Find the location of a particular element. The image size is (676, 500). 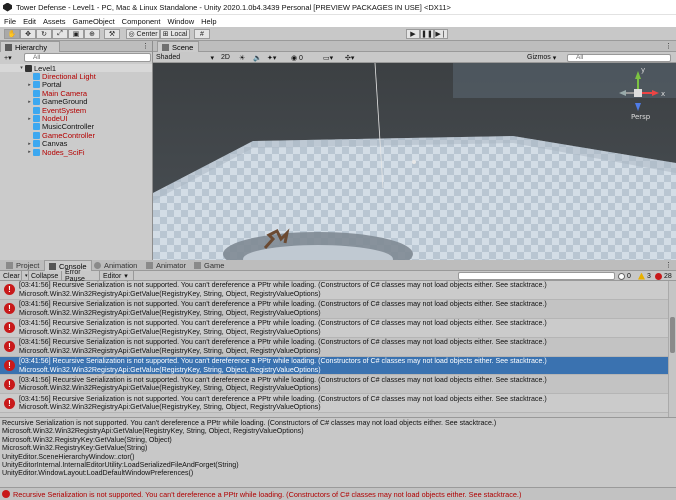

gizmos-dropdown: Gizmos ▾ is located at coordinates (545, 57).